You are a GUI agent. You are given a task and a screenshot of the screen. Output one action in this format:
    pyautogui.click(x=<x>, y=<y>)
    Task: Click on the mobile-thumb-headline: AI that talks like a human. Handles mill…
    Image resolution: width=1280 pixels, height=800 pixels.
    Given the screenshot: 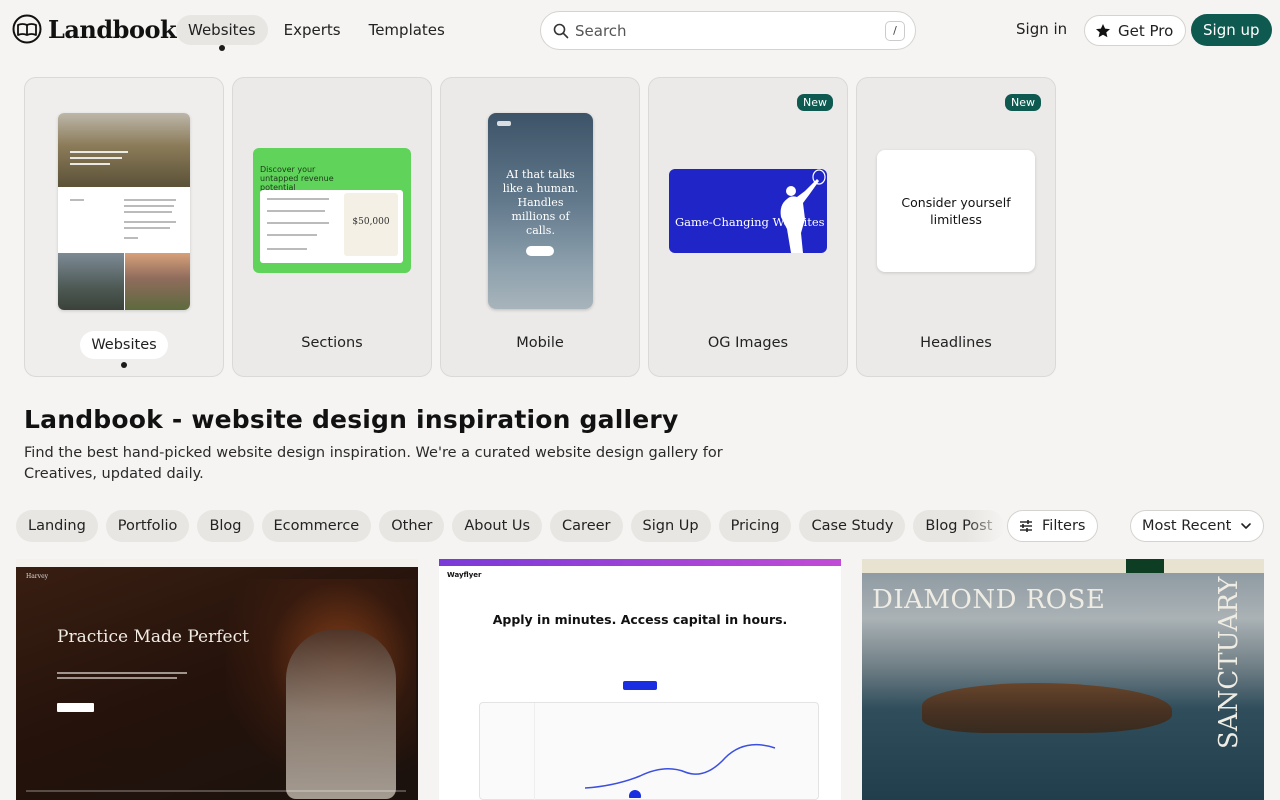 What is the action you would take?
    pyautogui.click(x=540, y=202)
    